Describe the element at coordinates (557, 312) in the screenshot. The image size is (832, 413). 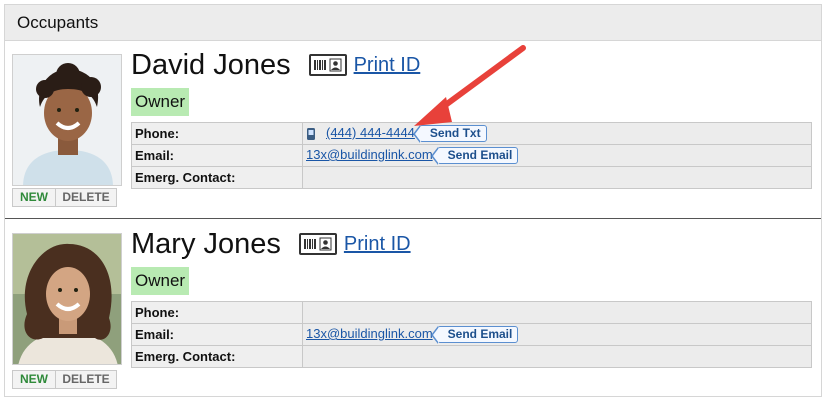
I see `phone-value` at that location.